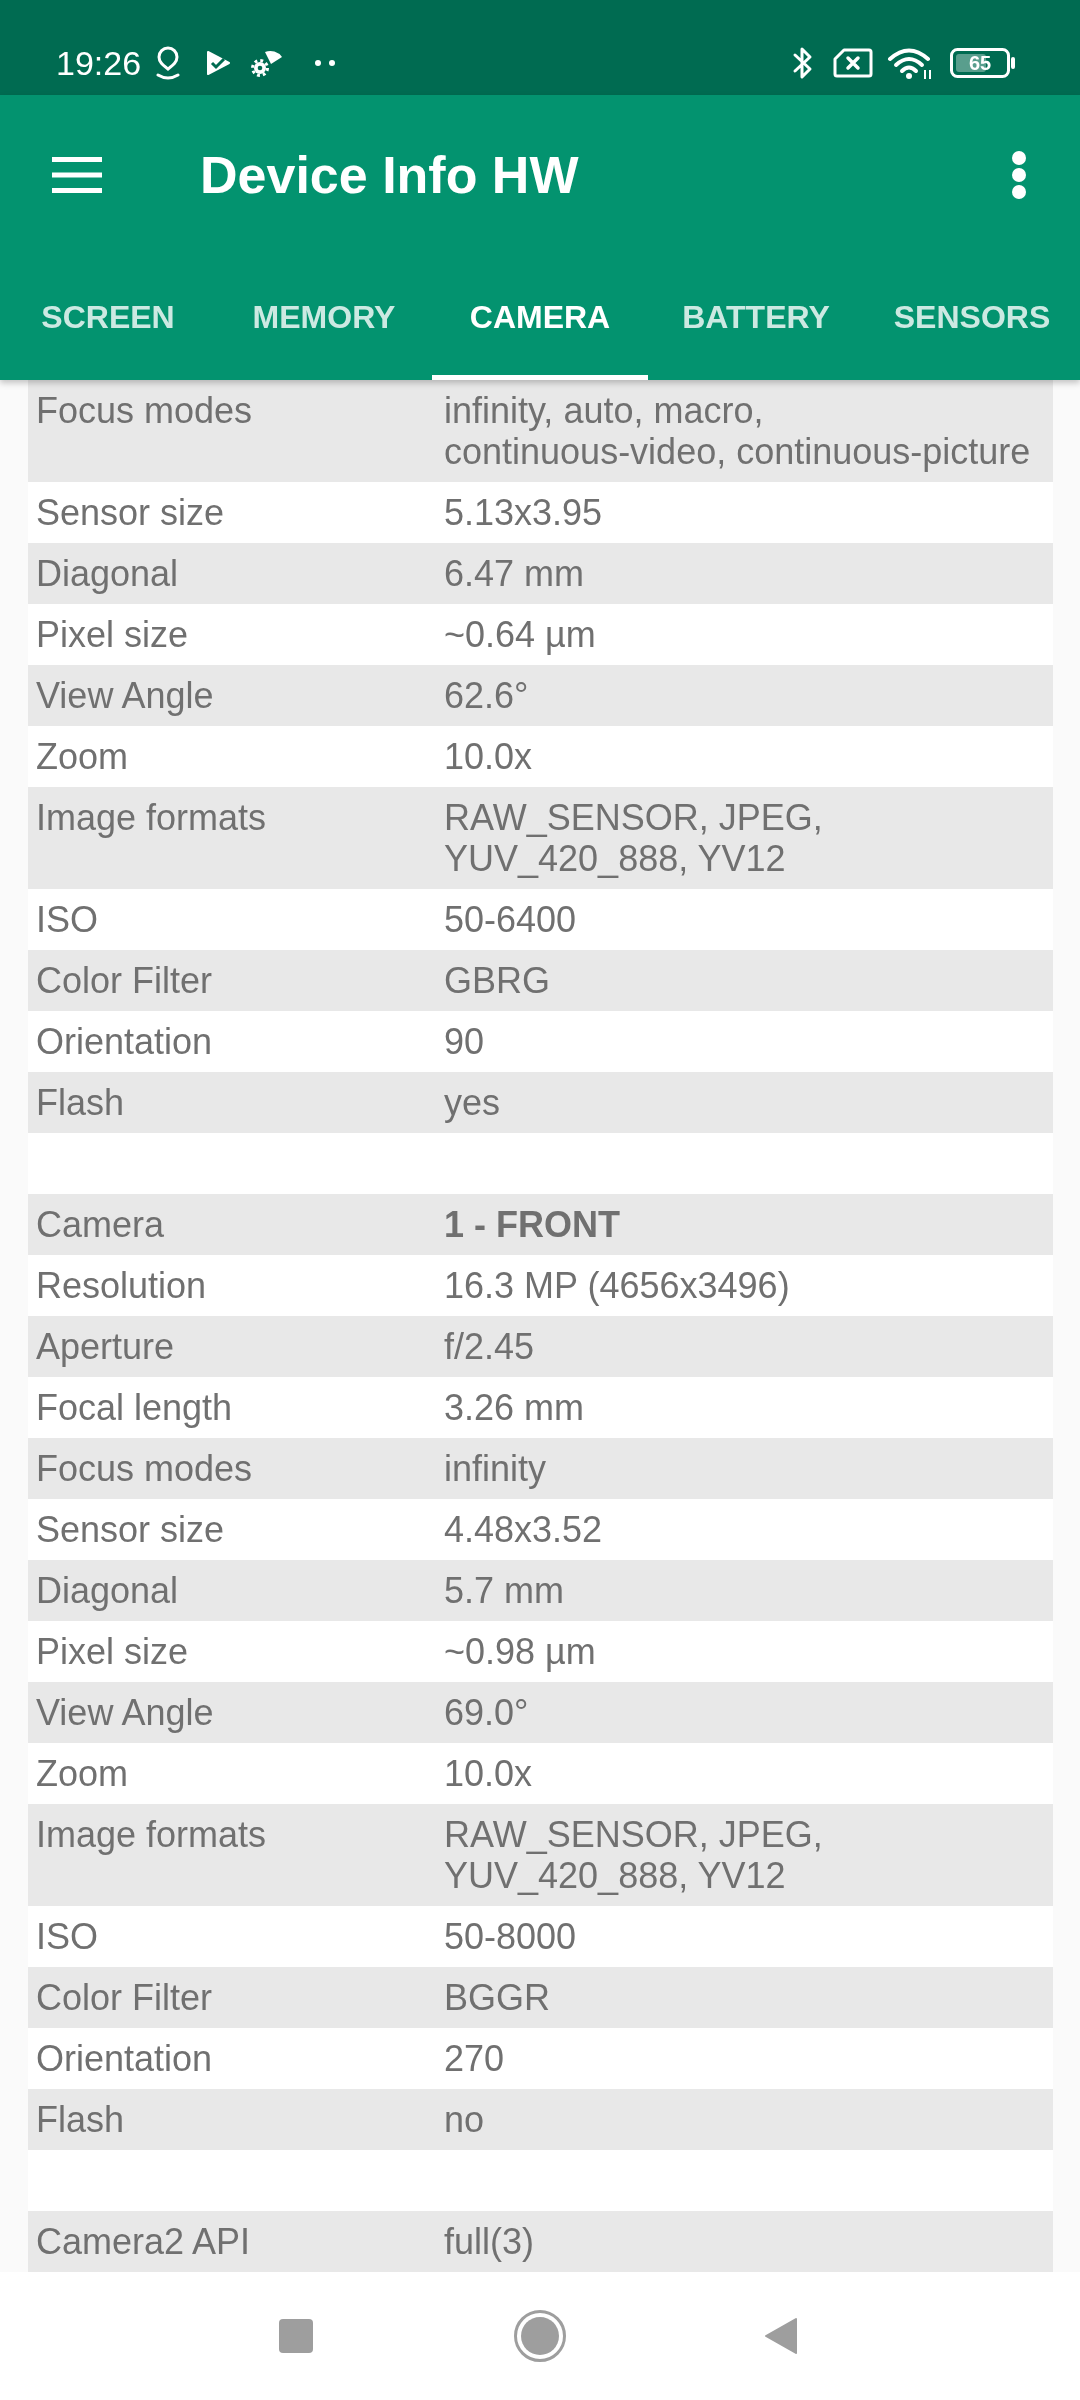  Describe the element at coordinates (980, 62) in the screenshot. I see `battery-percent: 65` at that location.